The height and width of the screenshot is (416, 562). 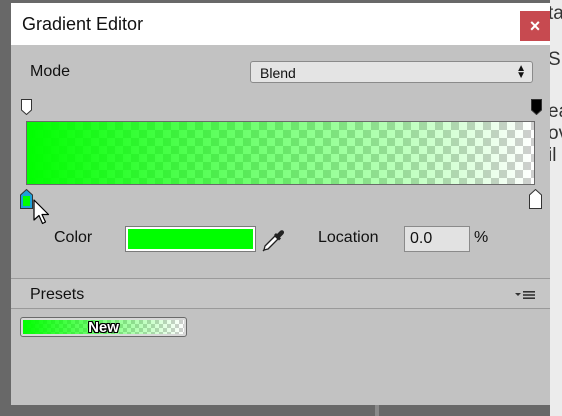 I want to click on mode-value: Blend, so click(x=278, y=73).